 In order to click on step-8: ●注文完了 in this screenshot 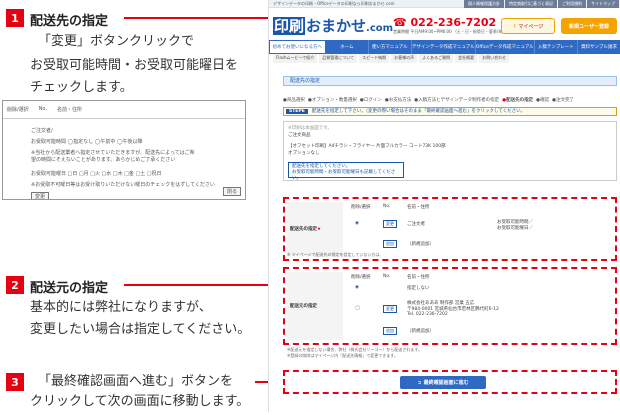, I will do `click(563, 100)`.